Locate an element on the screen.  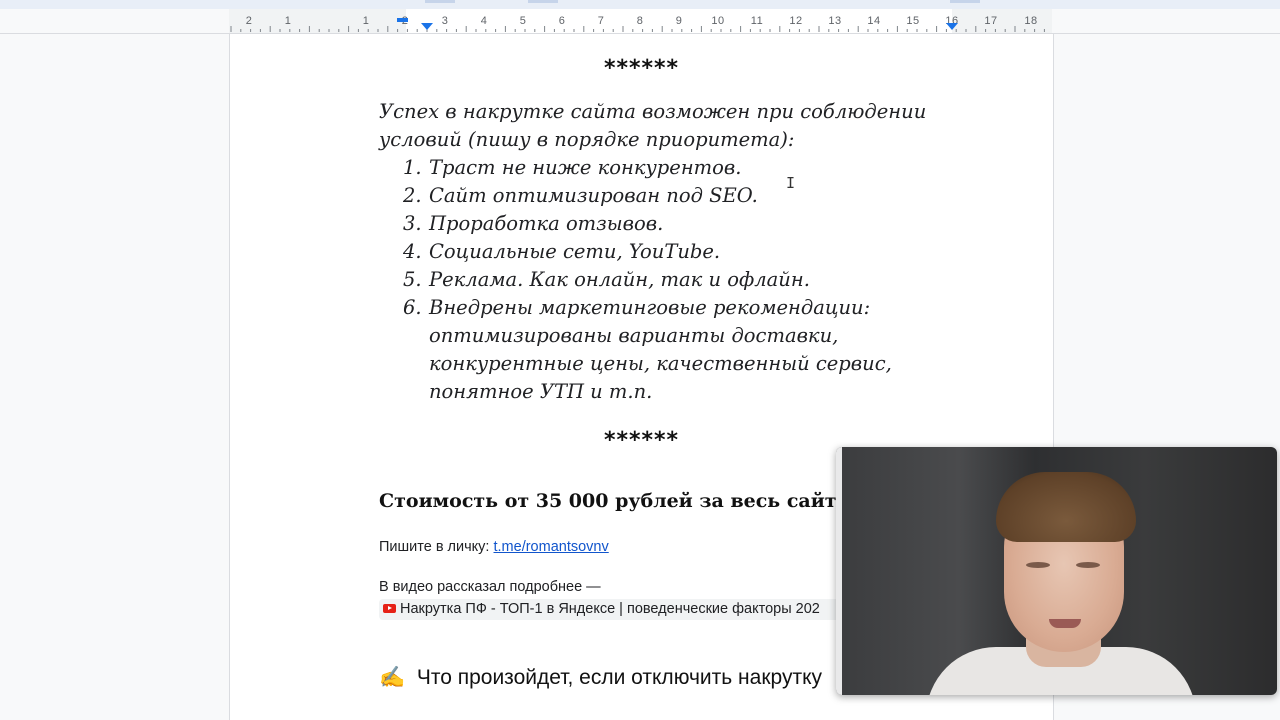
left-indent-marker-icon is located at coordinates (427, 26).